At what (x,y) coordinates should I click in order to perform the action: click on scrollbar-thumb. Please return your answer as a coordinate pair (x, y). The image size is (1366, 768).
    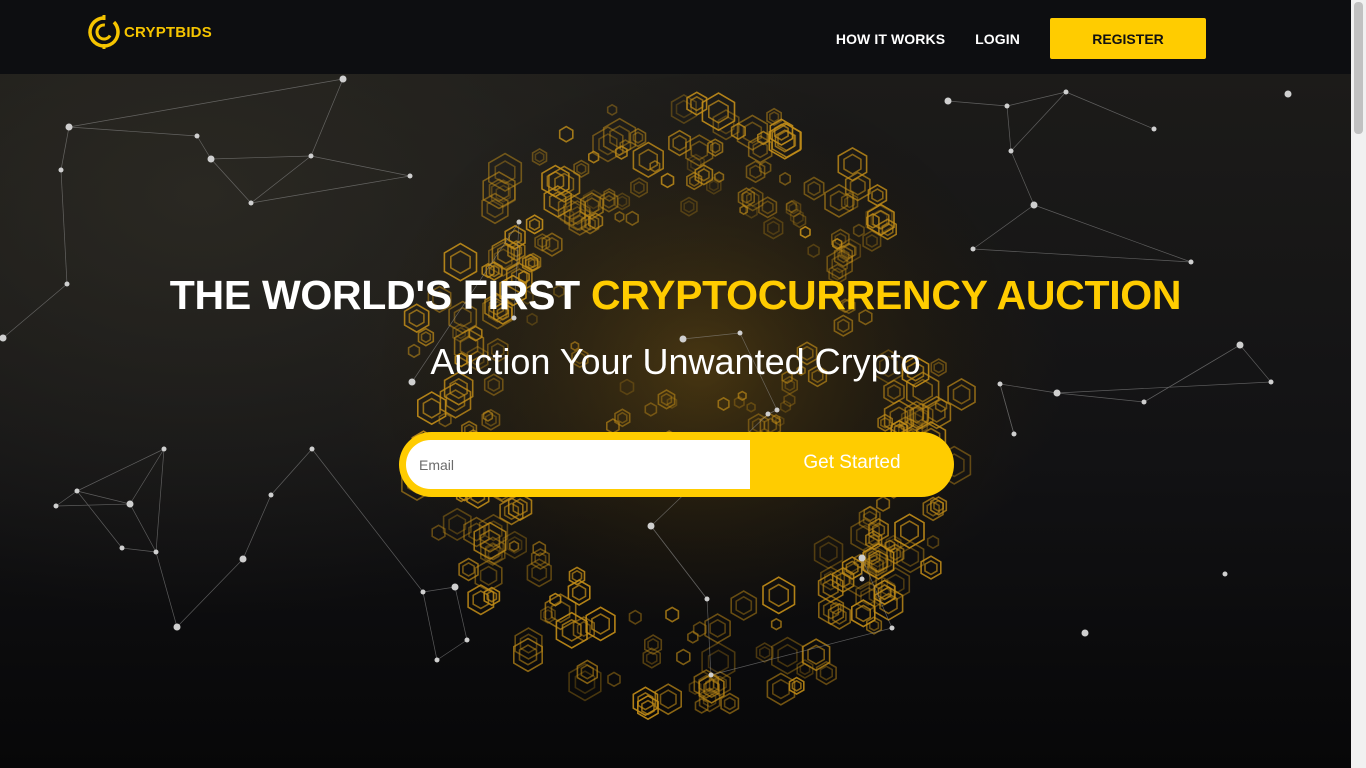
    Looking at the image, I should click on (1358, 68).